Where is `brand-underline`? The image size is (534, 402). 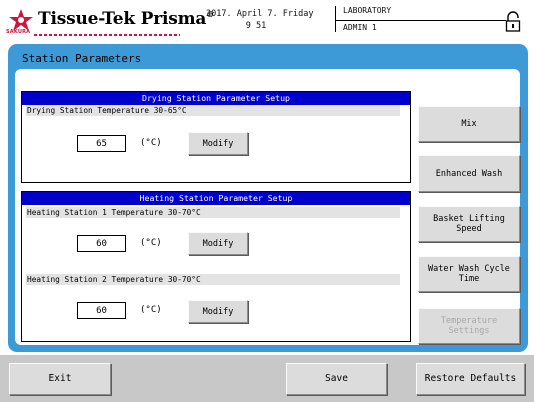 brand-underline is located at coordinates (107, 35).